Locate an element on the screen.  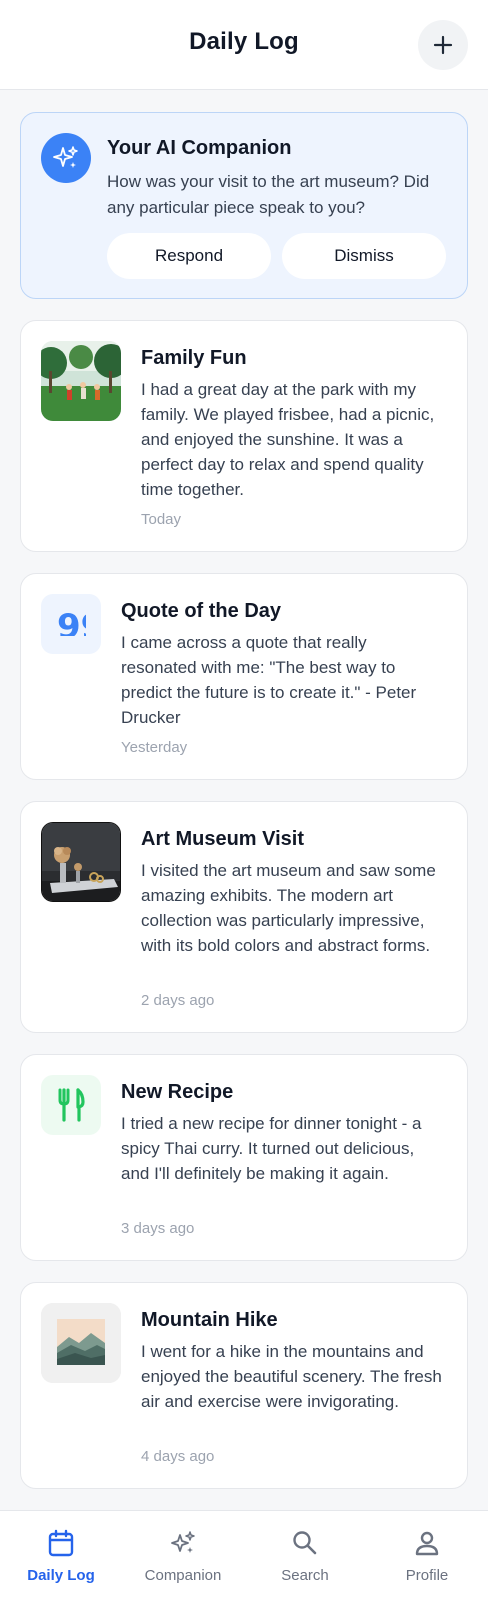
quote-icon-tile: 99 is located at coordinates (71, 624).